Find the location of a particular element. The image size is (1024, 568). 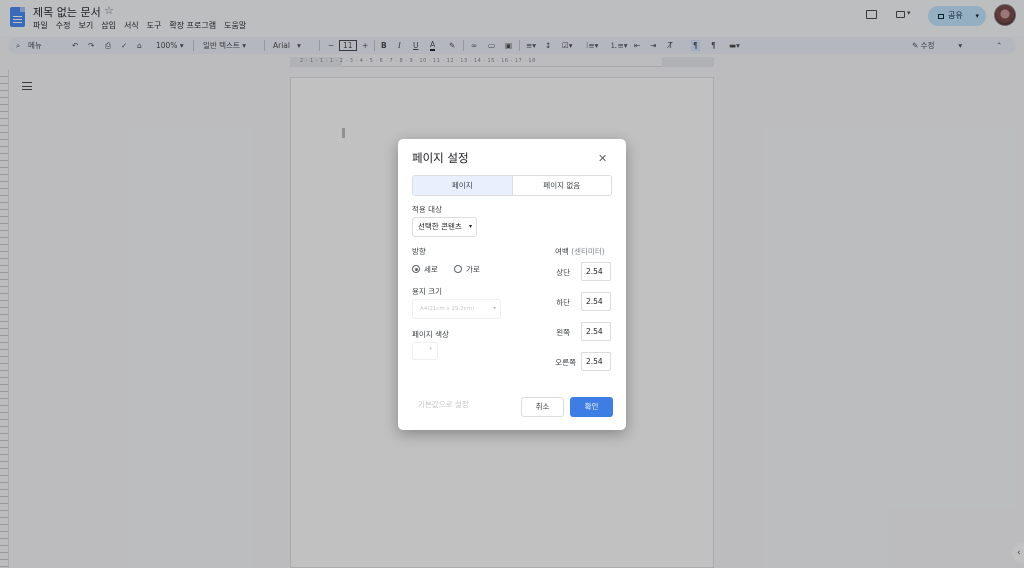

orientation-label: 방향 is located at coordinates (419, 251).